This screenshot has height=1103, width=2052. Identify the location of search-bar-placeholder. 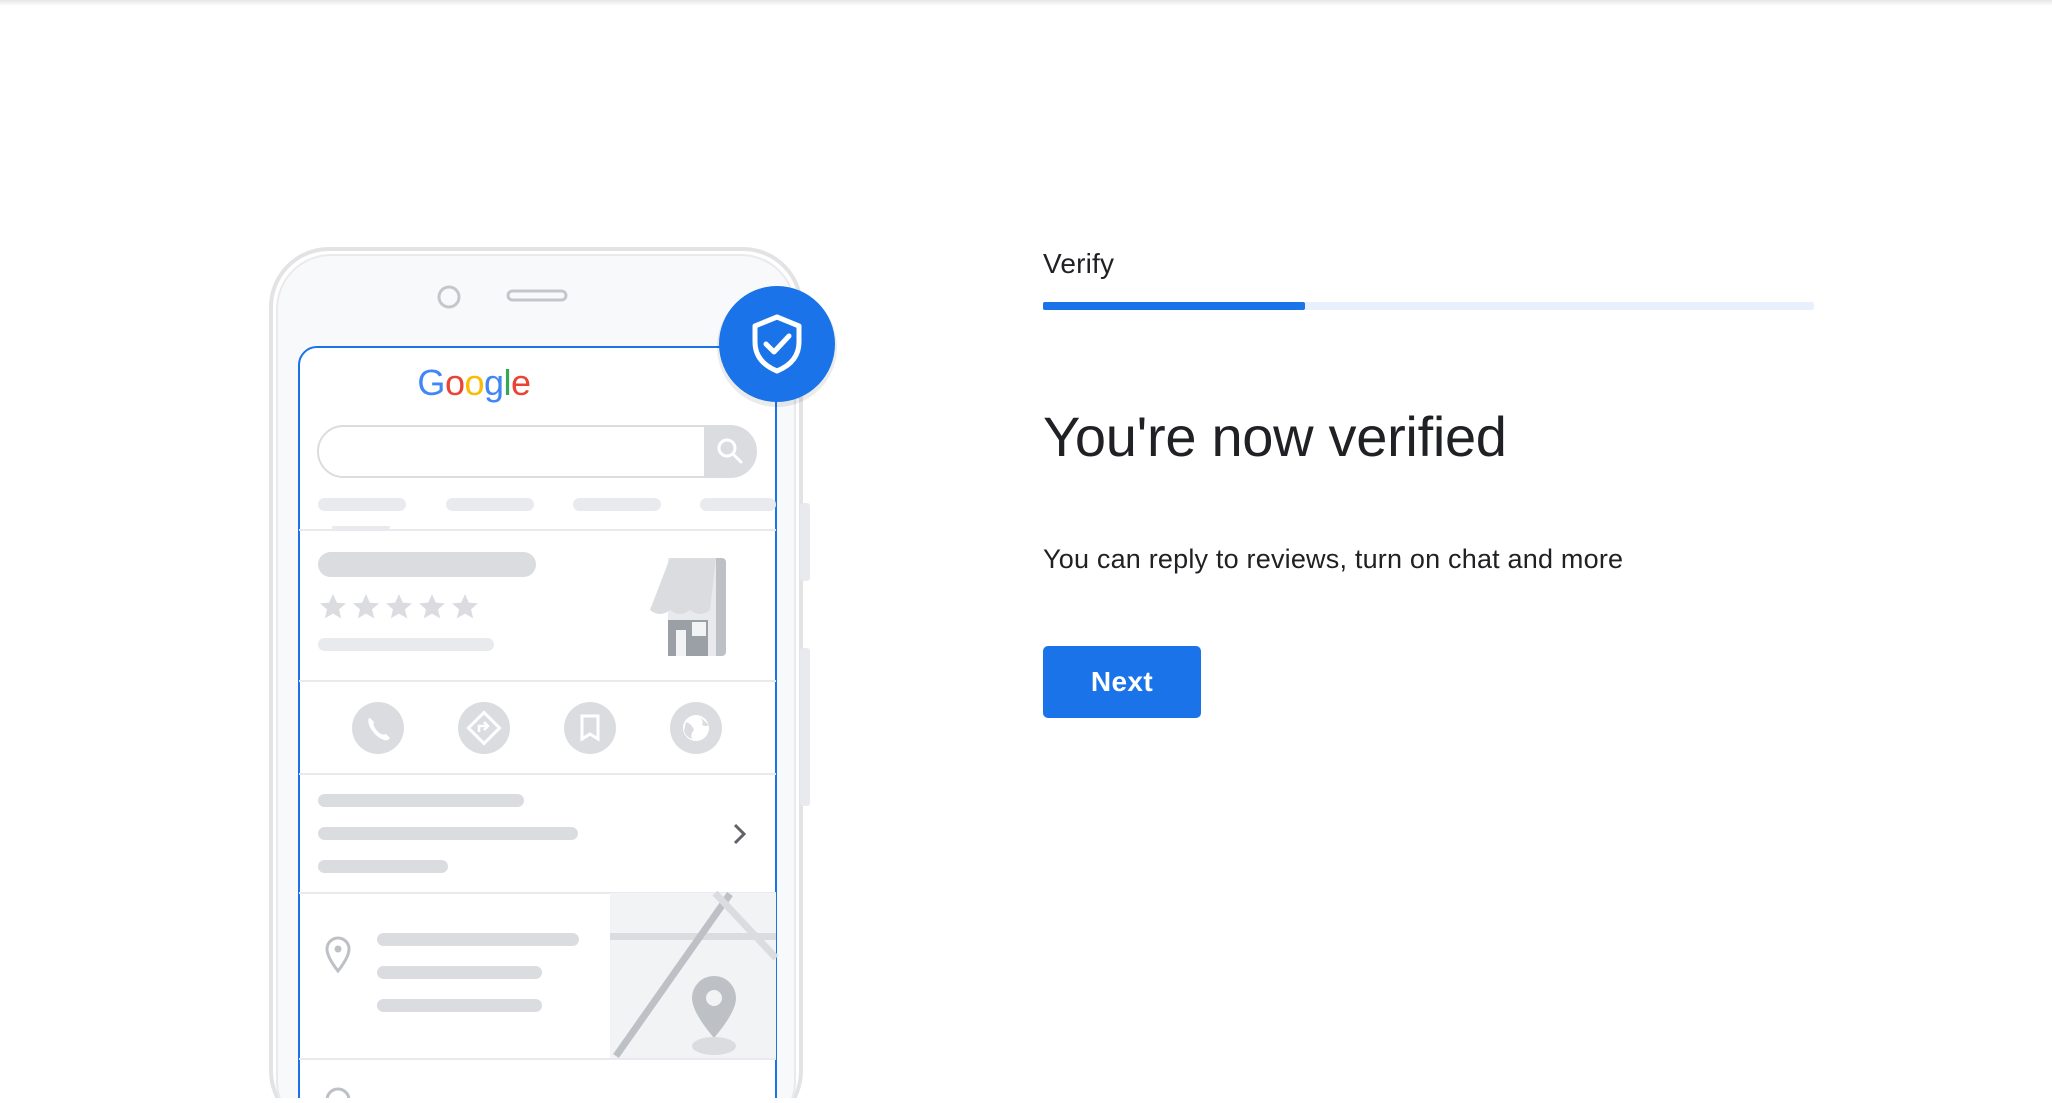
(537, 451).